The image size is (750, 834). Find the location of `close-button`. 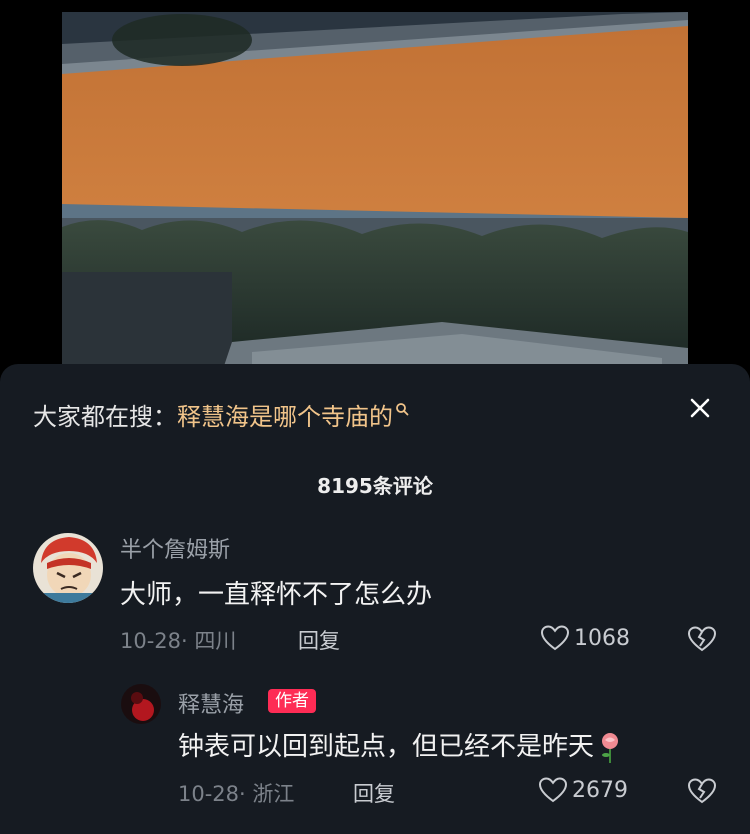

close-button is located at coordinates (700, 408).